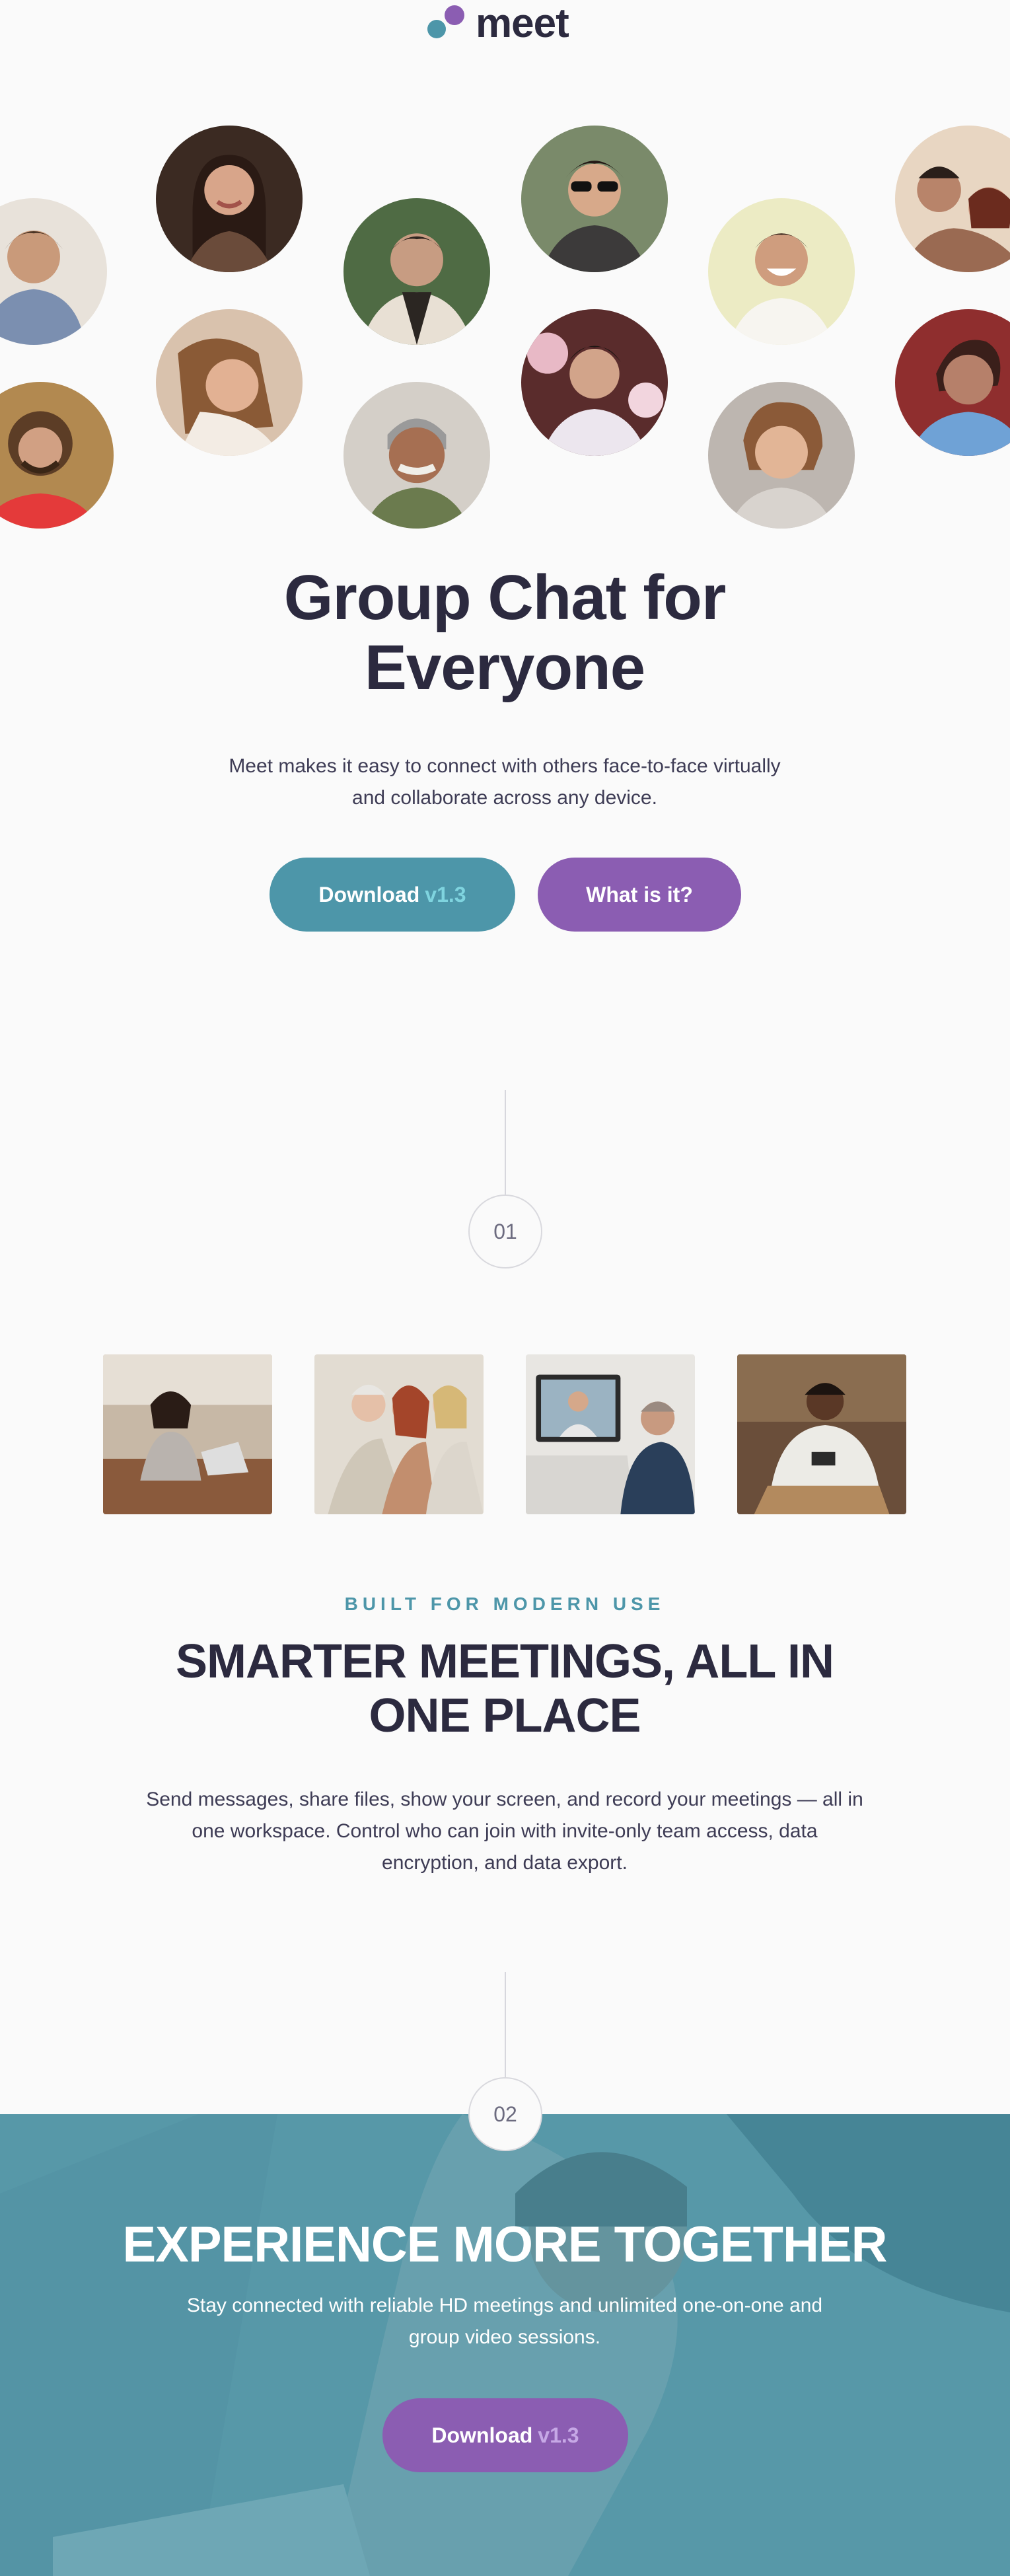  Describe the element at coordinates (504, 1689) in the screenshot. I see `features-title: SMARTER MEETINGS, ALL IN ONE PLACE` at that location.